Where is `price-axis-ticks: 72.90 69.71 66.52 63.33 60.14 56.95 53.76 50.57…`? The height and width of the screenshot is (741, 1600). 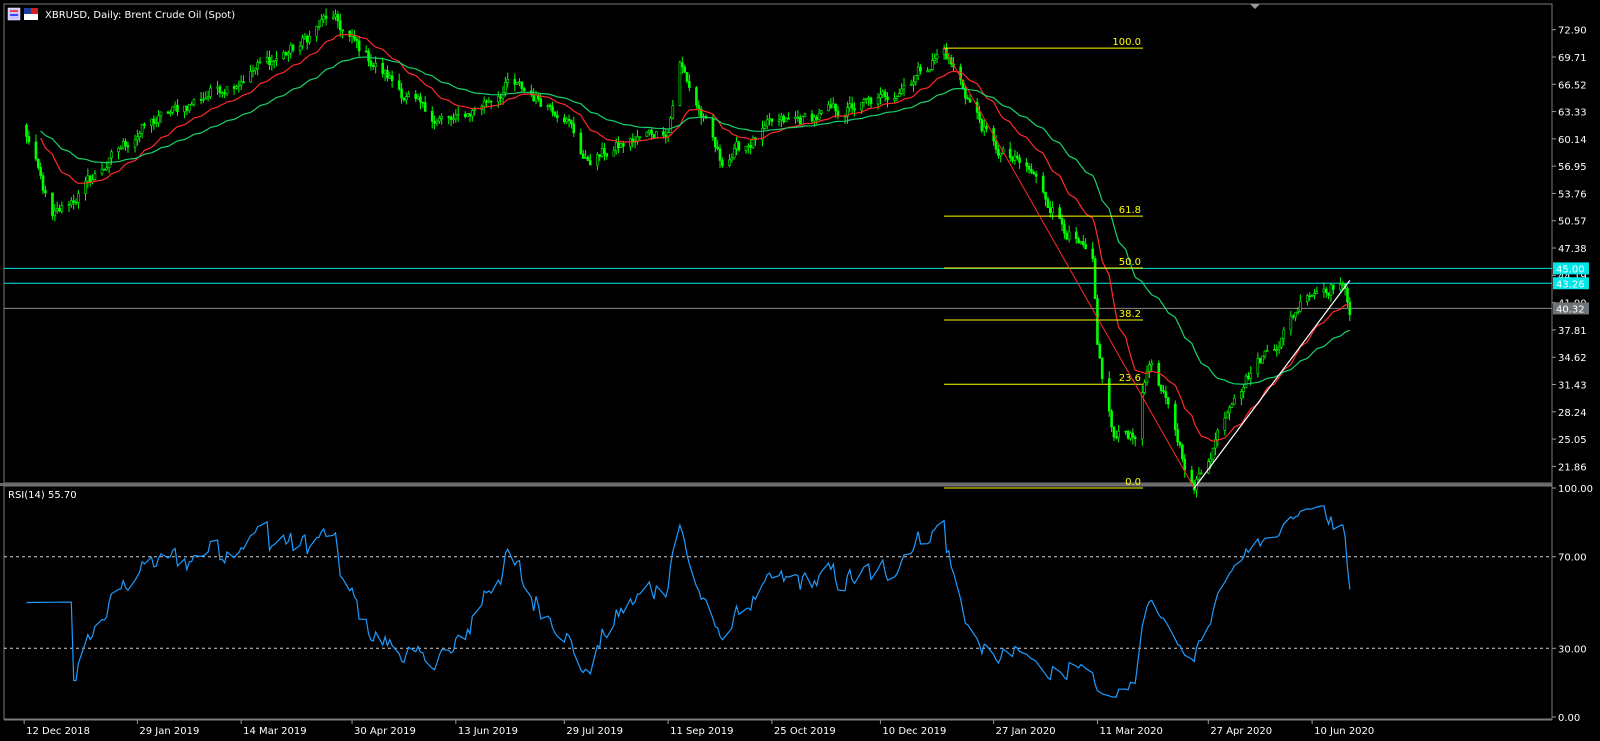
price-axis-ticks: 72.90 69.71 66.52 63.33 60.14 56.95 53.76 50.57… is located at coordinates (1569, 249).